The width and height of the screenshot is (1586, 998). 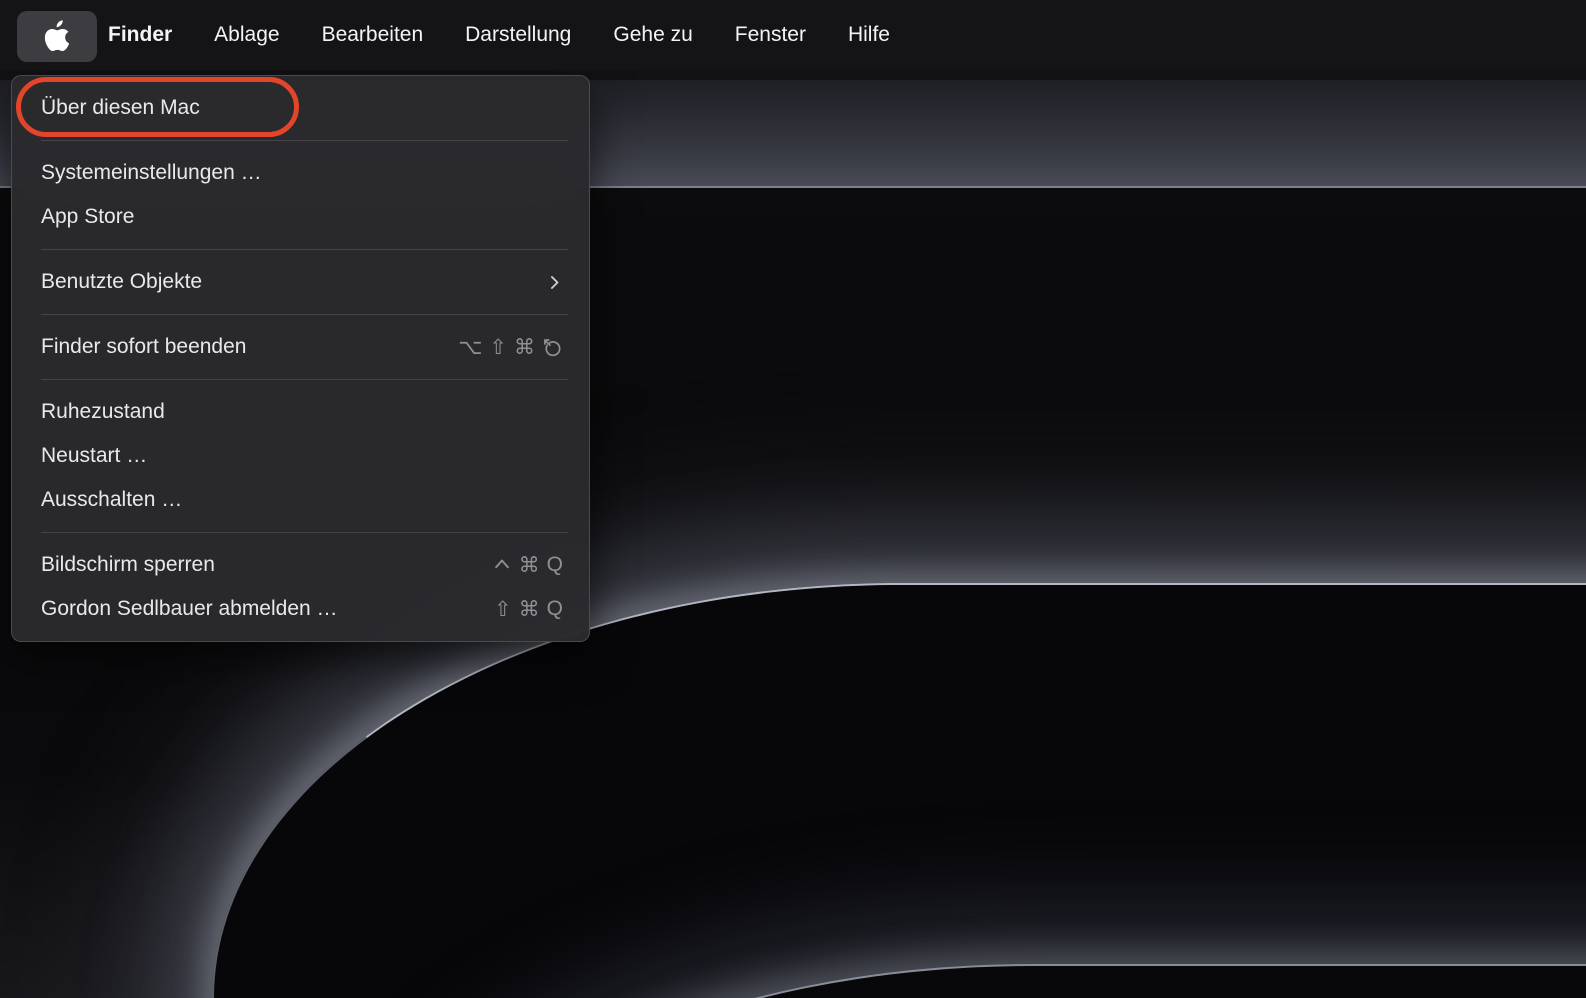 What do you see at coordinates (128, 564) in the screenshot?
I see `menu-item-label: Bildschirm sperren` at bounding box center [128, 564].